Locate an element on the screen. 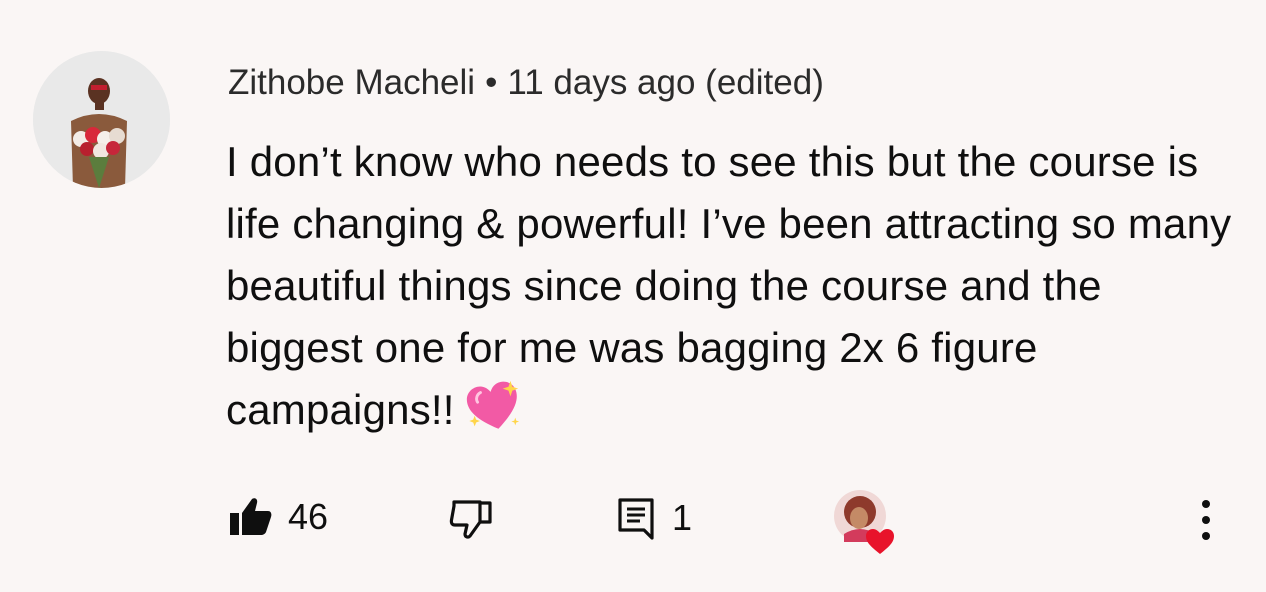 The width and height of the screenshot is (1266, 592). comment-actions: 46 1 is located at coordinates (633, 520).